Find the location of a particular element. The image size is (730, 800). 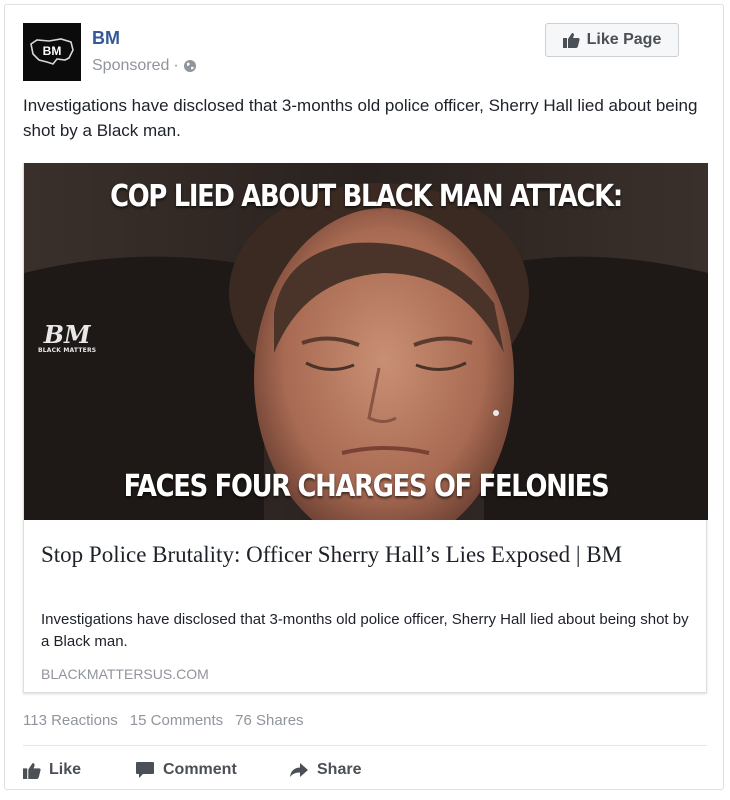

engagement-stats: 113 Reactions 15 Comments 76 Shares is located at coordinates (163, 720).